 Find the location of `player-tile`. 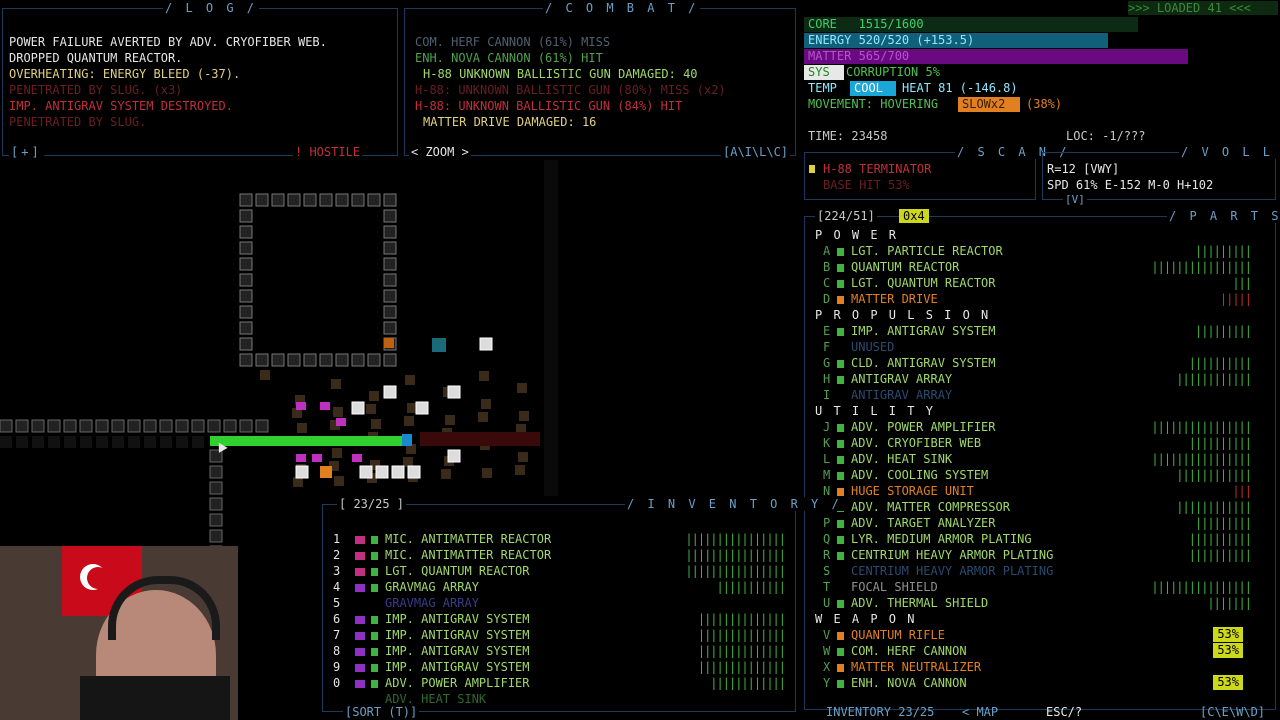

player-tile is located at coordinates (407, 440).